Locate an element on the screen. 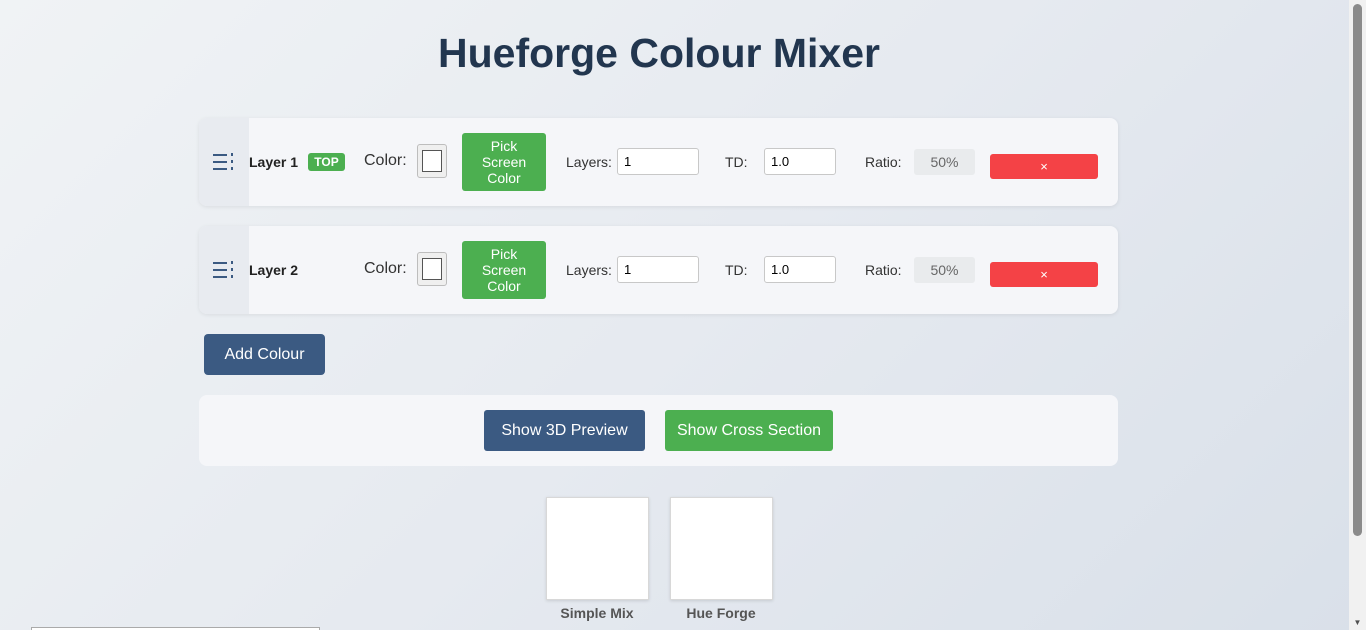 The height and width of the screenshot is (630, 1366). top-badge: TOP is located at coordinates (326, 162).